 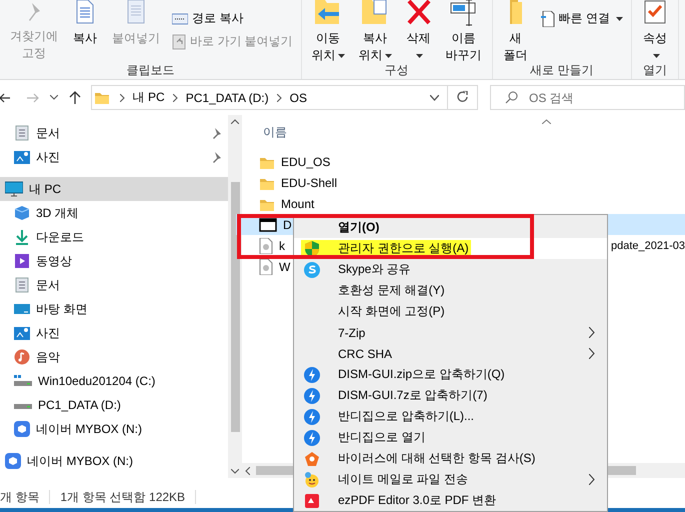 I want to click on ribbon-group-label: 구성, so click(x=397, y=70).